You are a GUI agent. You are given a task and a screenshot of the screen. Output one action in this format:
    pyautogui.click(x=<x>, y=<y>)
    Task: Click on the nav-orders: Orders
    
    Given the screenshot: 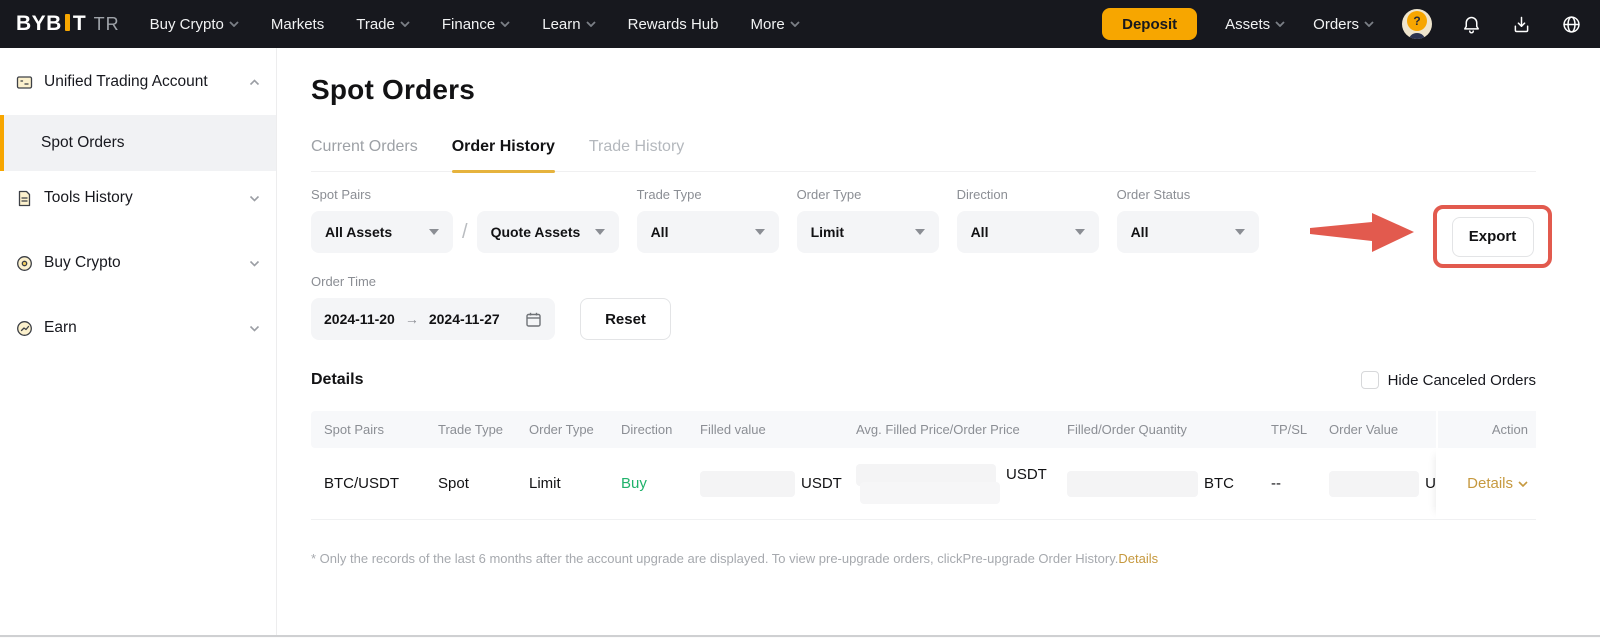 What is the action you would take?
    pyautogui.click(x=1343, y=24)
    